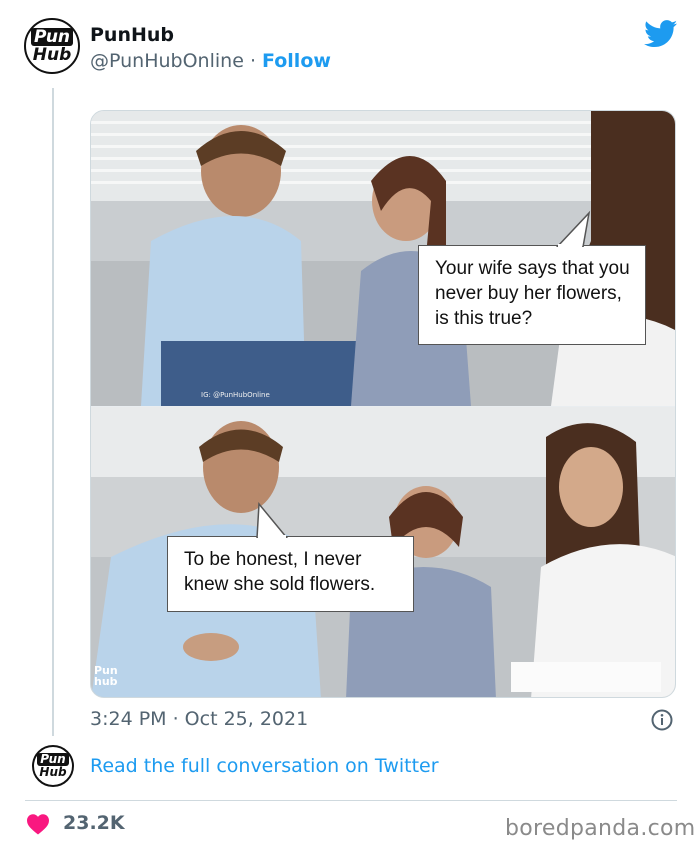  Describe the element at coordinates (52, 55) in the screenshot. I see `avatar-text-line2: Hub` at that location.